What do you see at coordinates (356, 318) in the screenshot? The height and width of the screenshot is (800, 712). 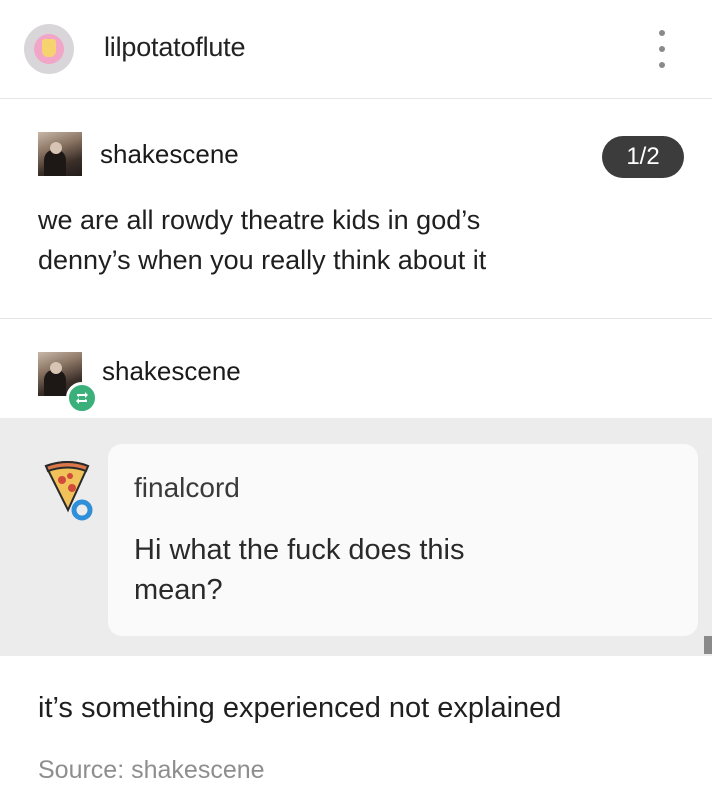 I see `post-divider` at bounding box center [356, 318].